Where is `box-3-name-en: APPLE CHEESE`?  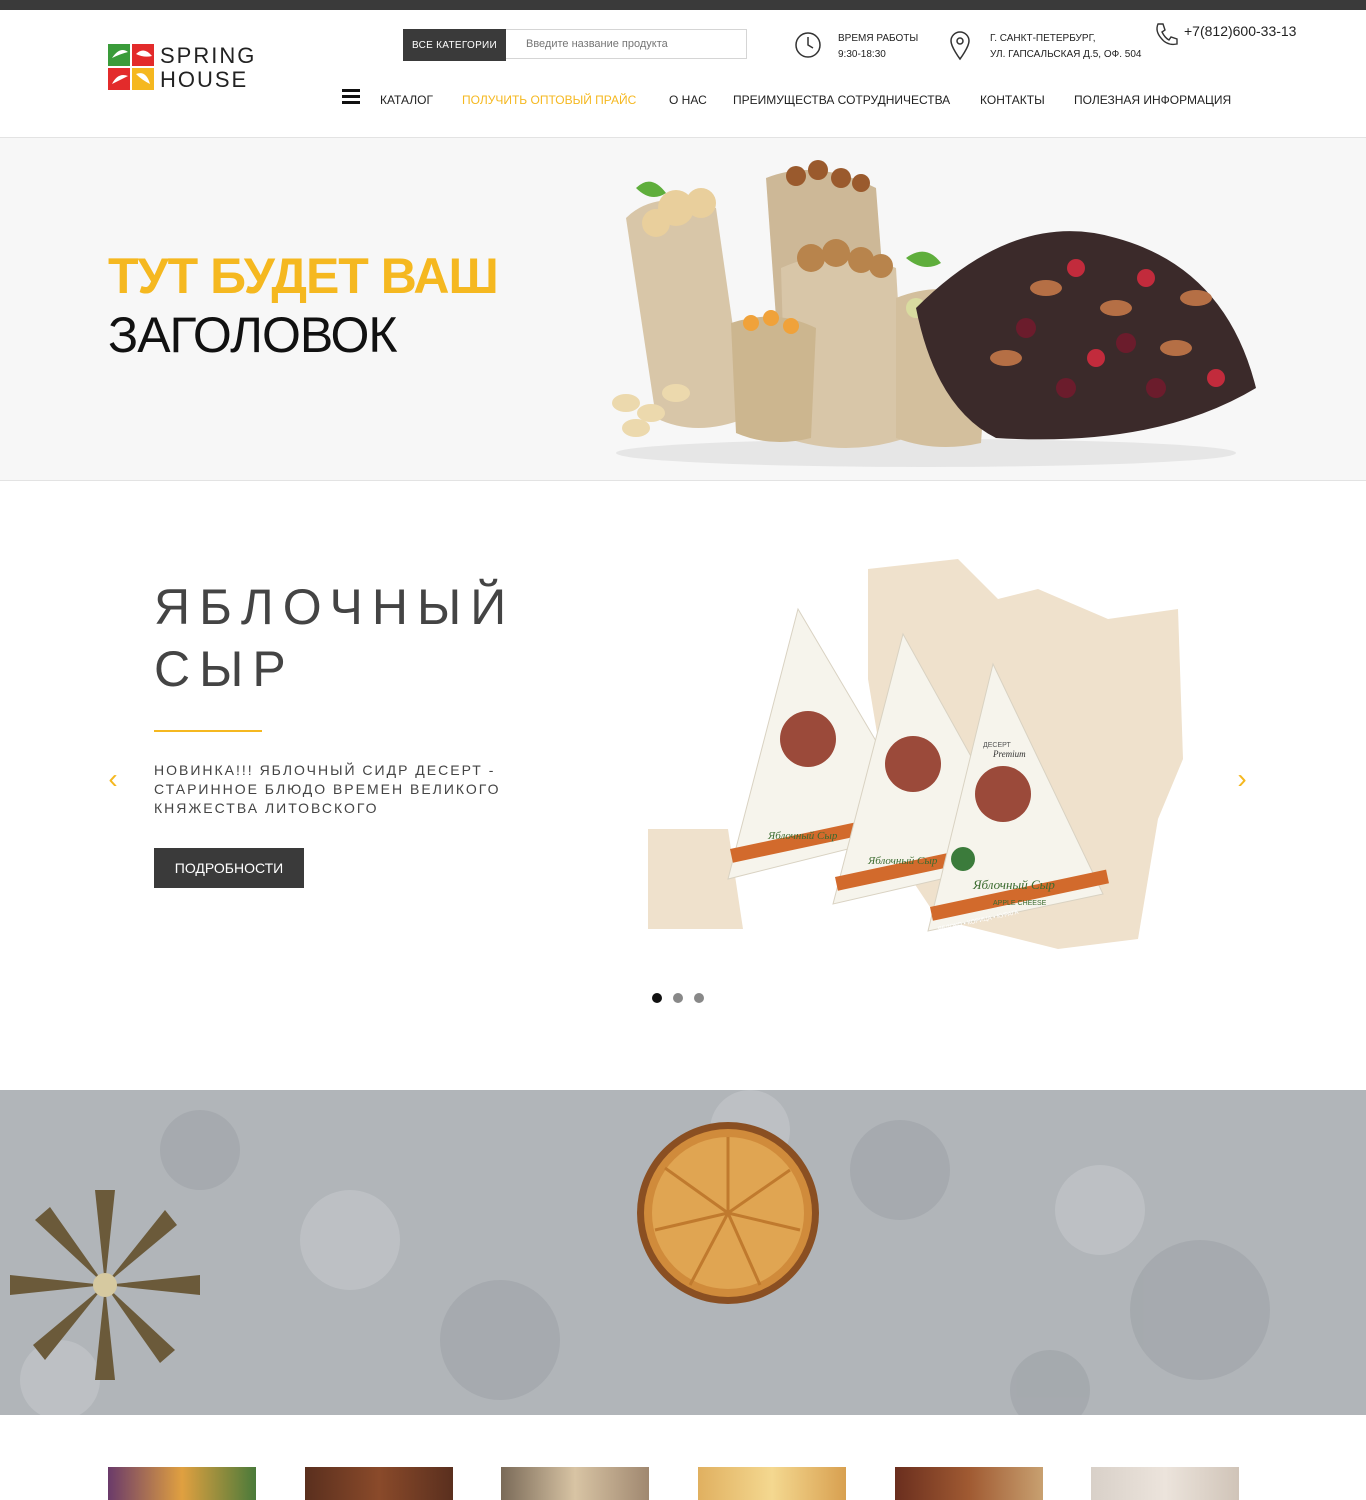
box-3-name-en: APPLE CHEESE is located at coordinates (1020, 903).